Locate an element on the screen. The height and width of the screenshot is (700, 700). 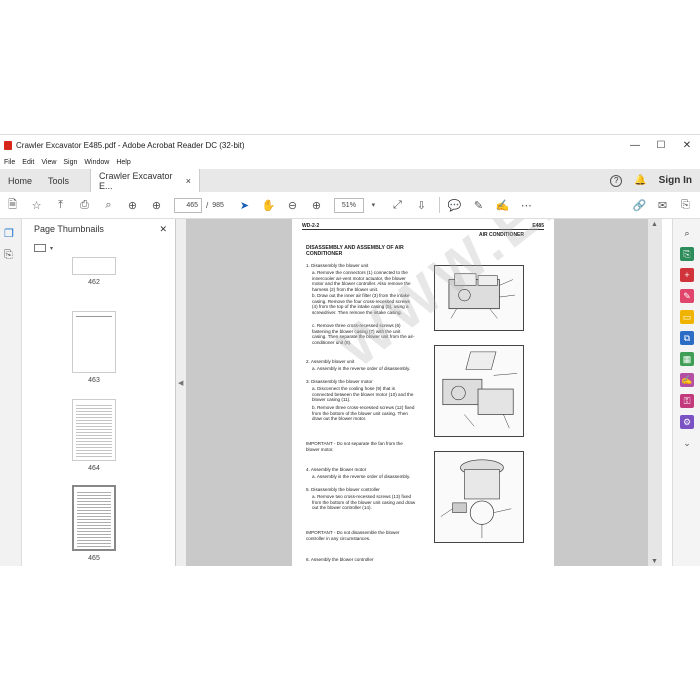
save-icon: ⎘ is located at coordinates (685, 205).